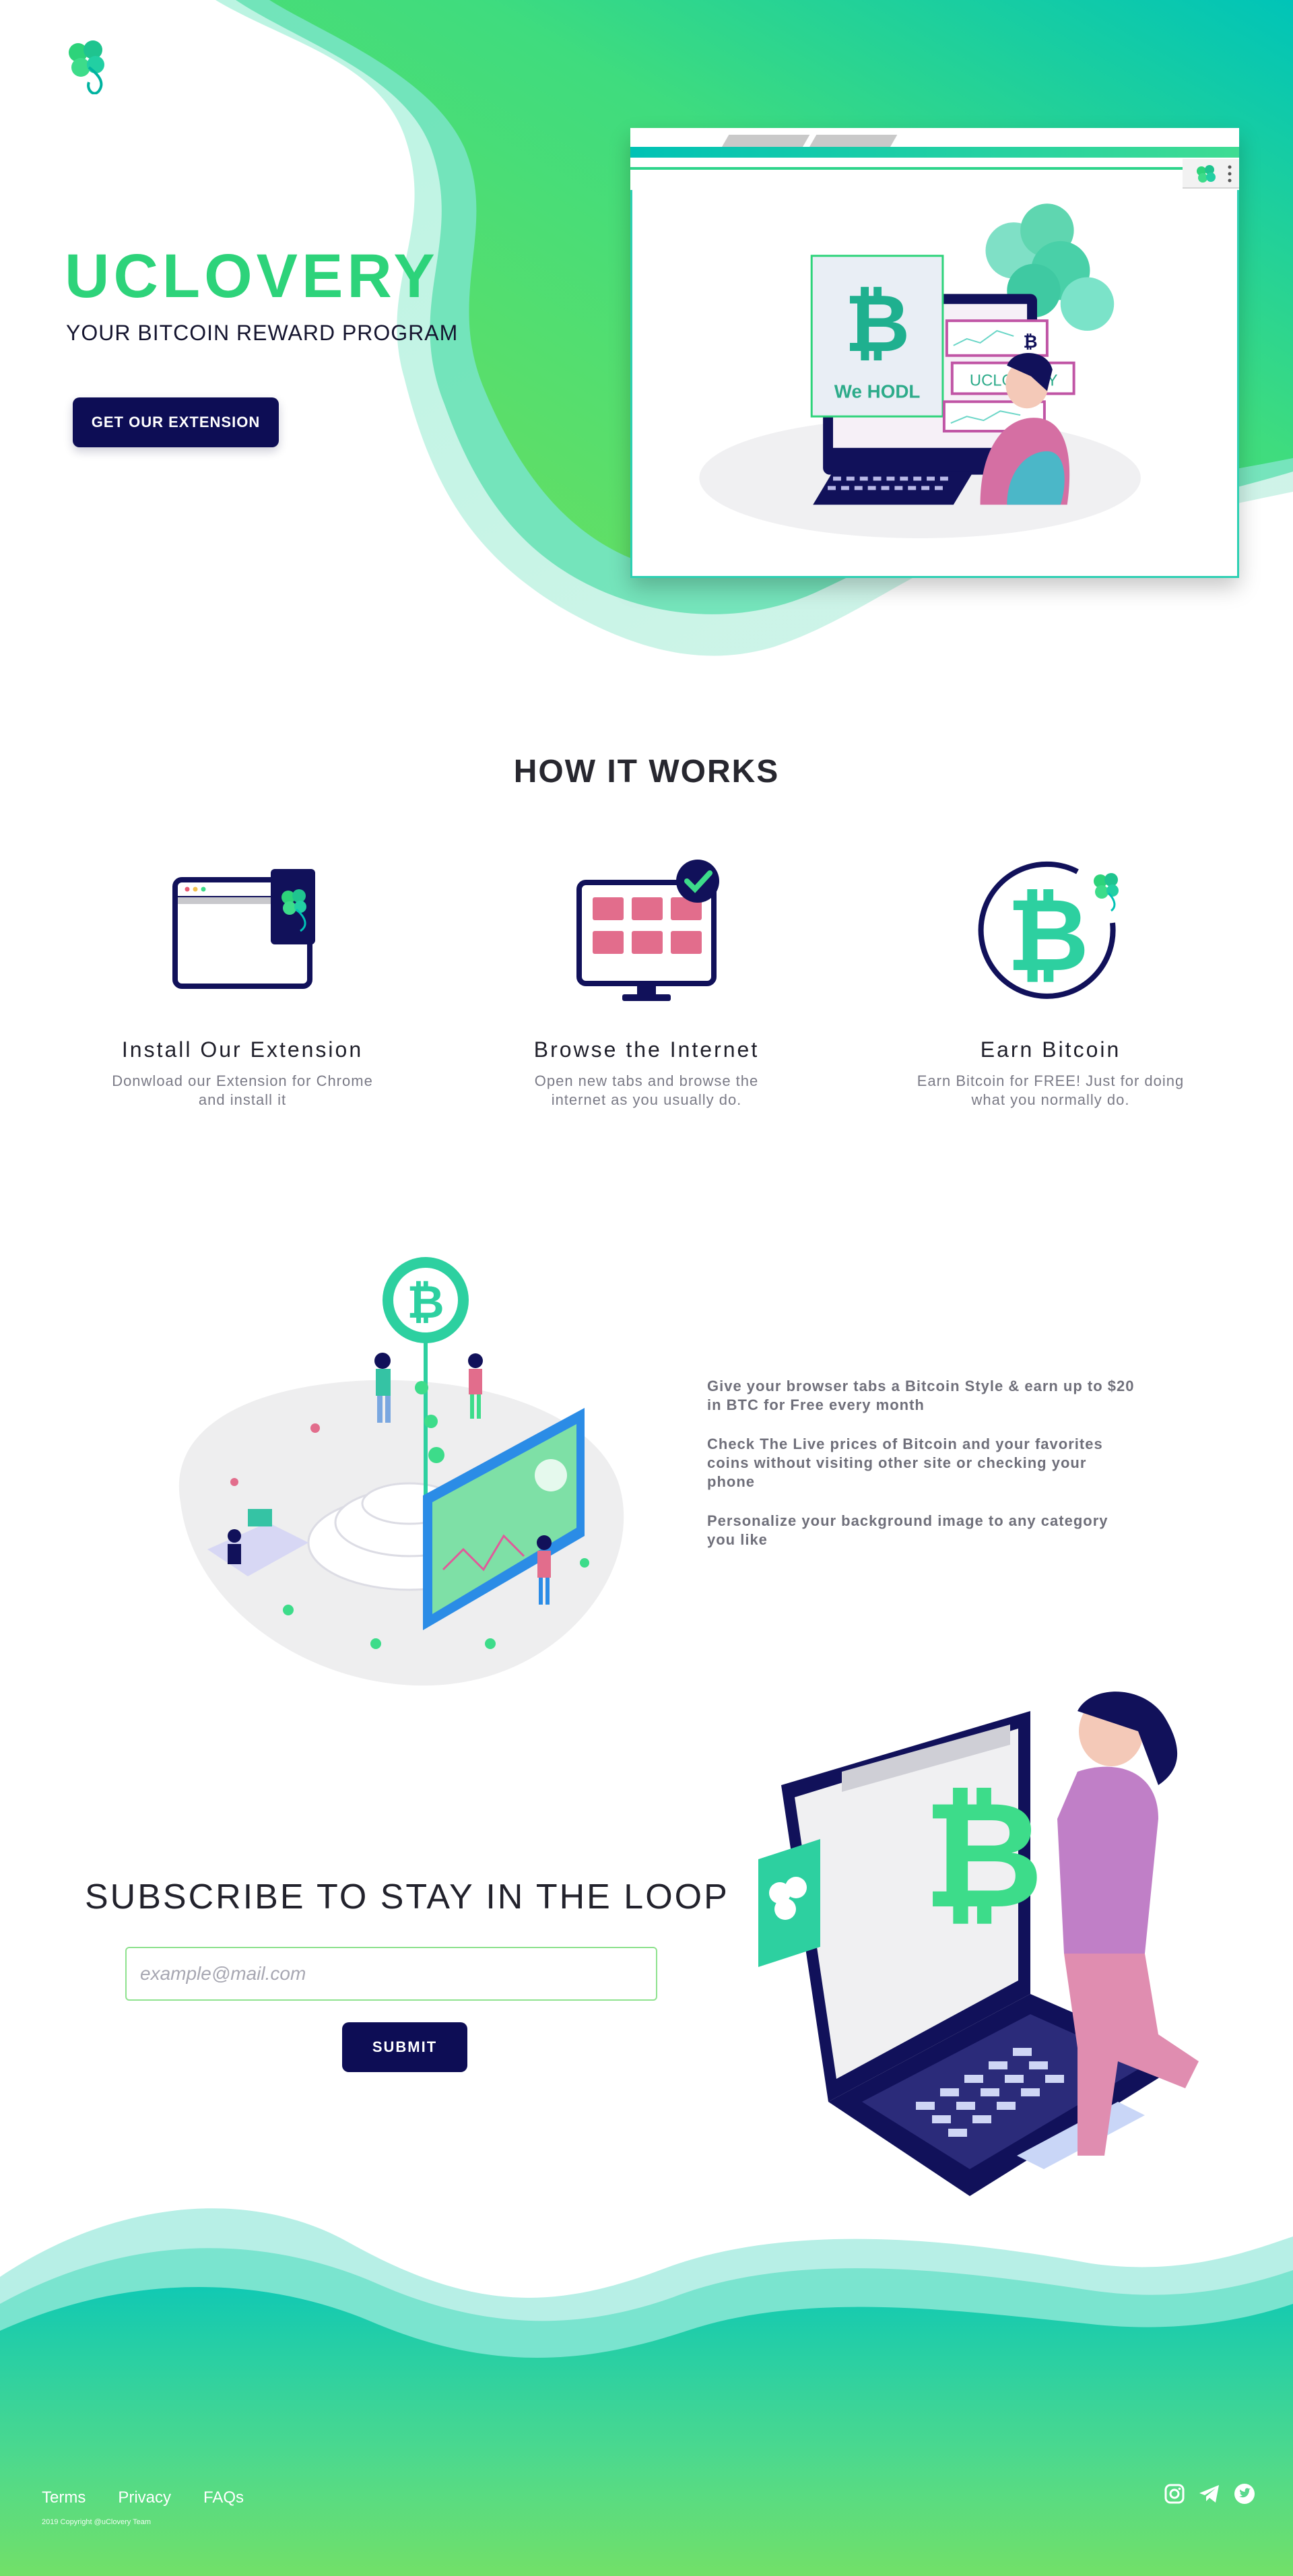 This screenshot has width=1293, height=2576. What do you see at coordinates (646, 772) in the screenshot?
I see `how-it-works-title: HOW IT WORKS` at bounding box center [646, 772].